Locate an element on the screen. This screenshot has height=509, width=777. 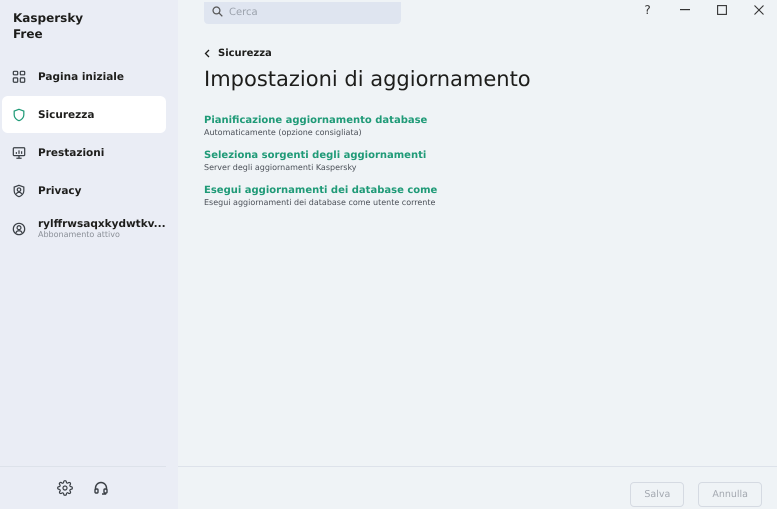
grid-icon is located at coordinates (19, 77).